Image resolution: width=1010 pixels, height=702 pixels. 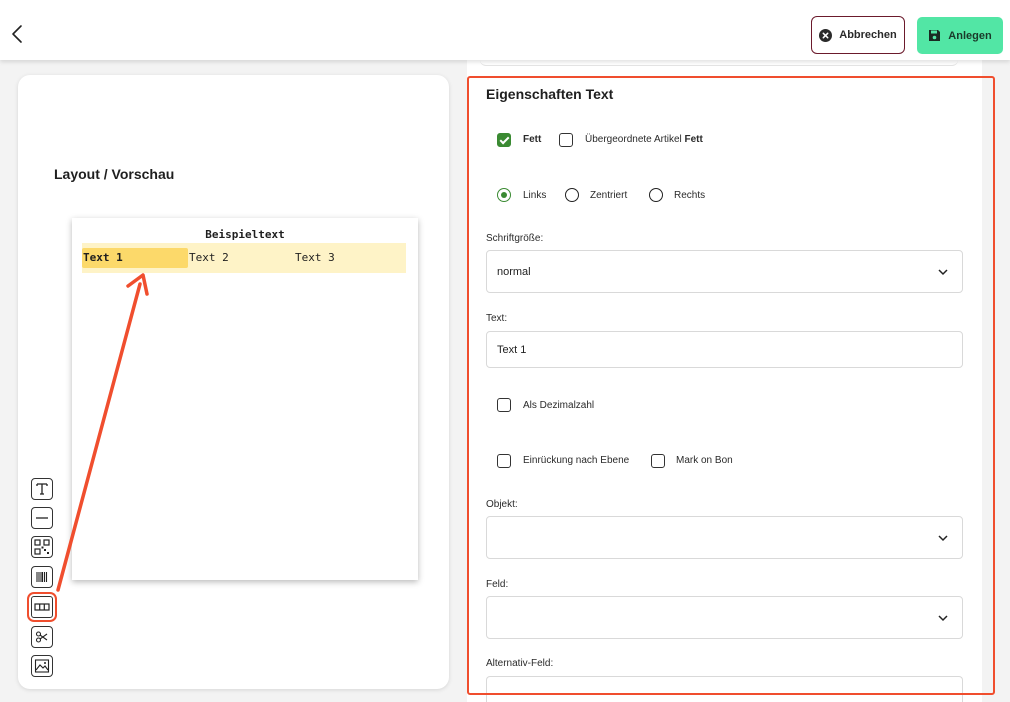 I want to click on cut-tool-button, so click(x=42, y=637).